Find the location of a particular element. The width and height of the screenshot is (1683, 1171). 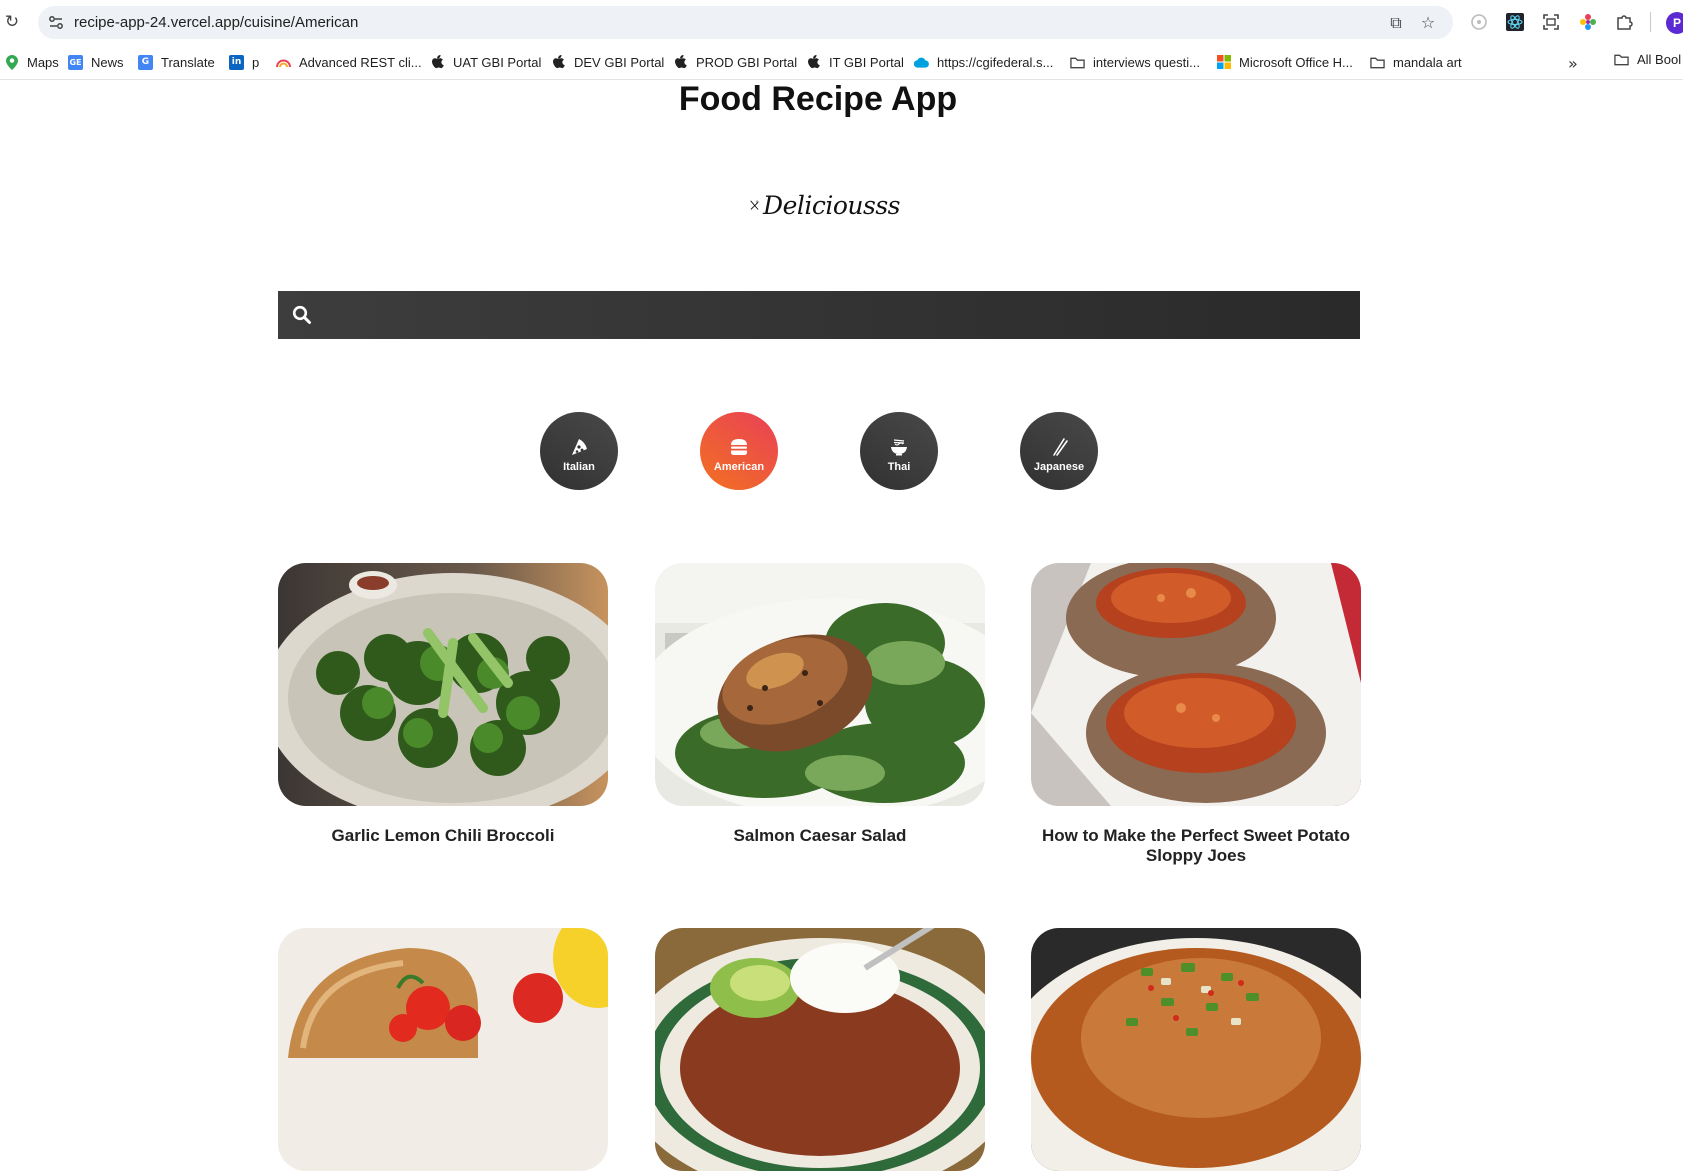

recipe-image-asian-fish is located at coordinates (1196, 1049).